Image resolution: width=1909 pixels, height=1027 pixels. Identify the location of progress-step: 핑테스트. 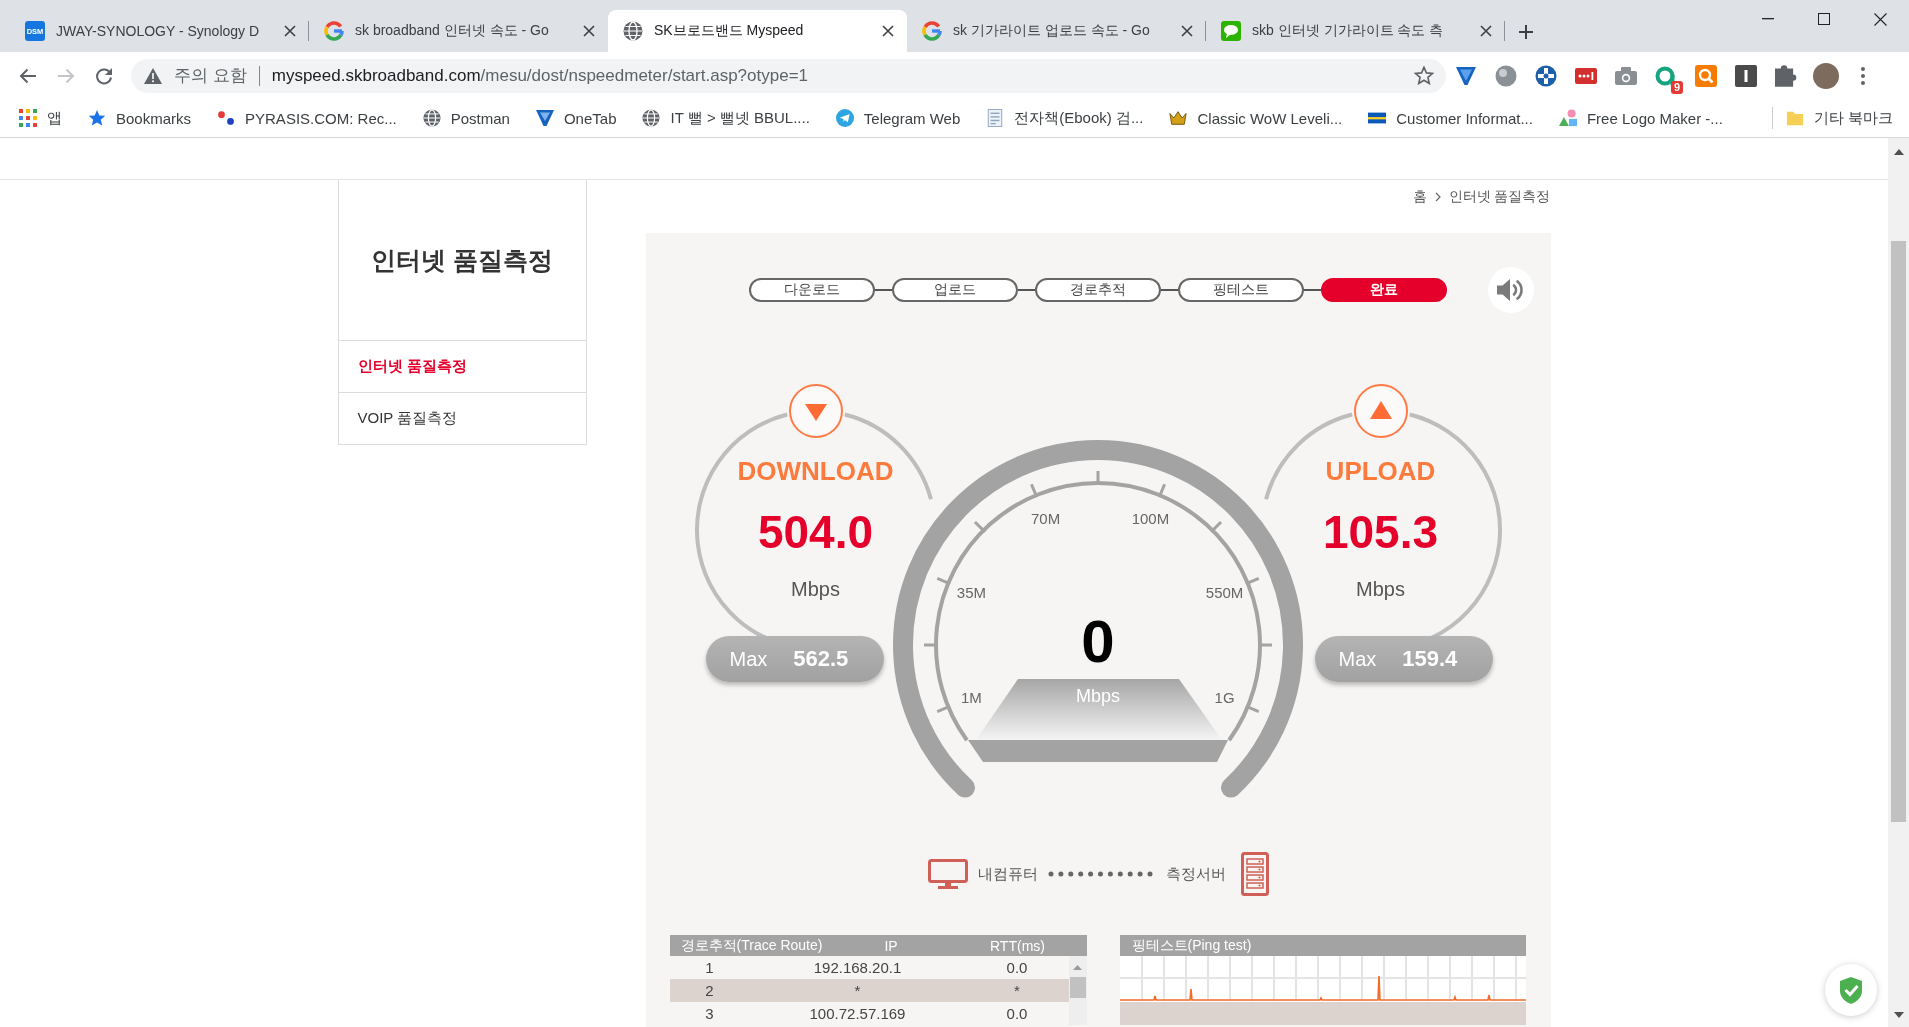
(1240, 290).